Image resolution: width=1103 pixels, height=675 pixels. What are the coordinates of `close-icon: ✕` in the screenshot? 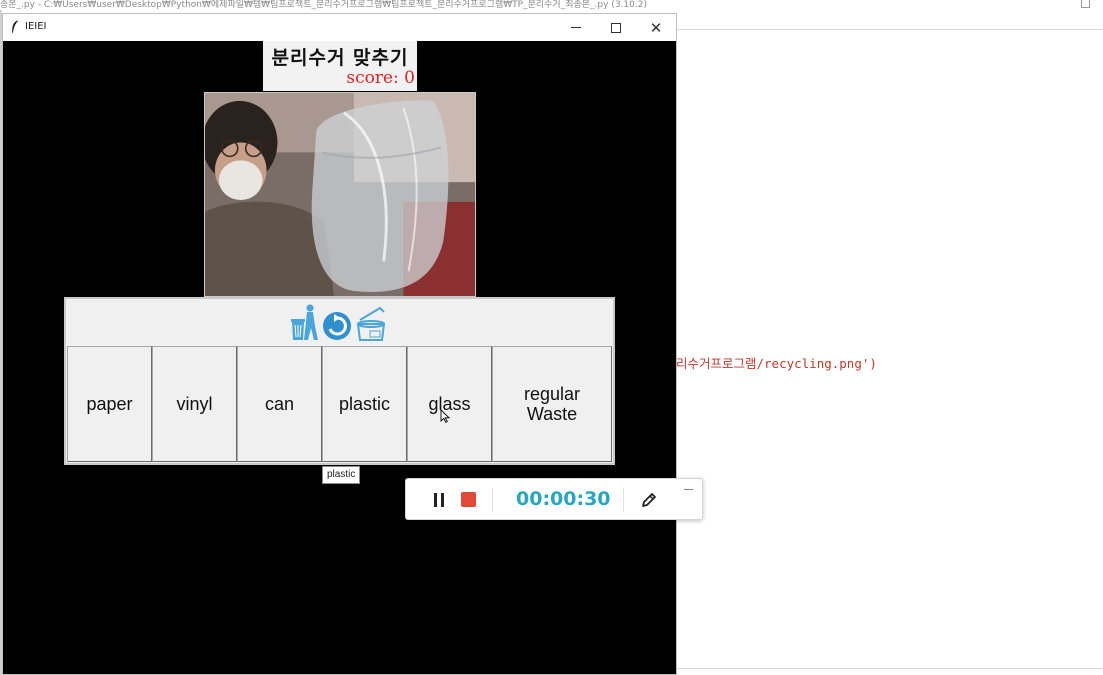 It's located at (656, 27).